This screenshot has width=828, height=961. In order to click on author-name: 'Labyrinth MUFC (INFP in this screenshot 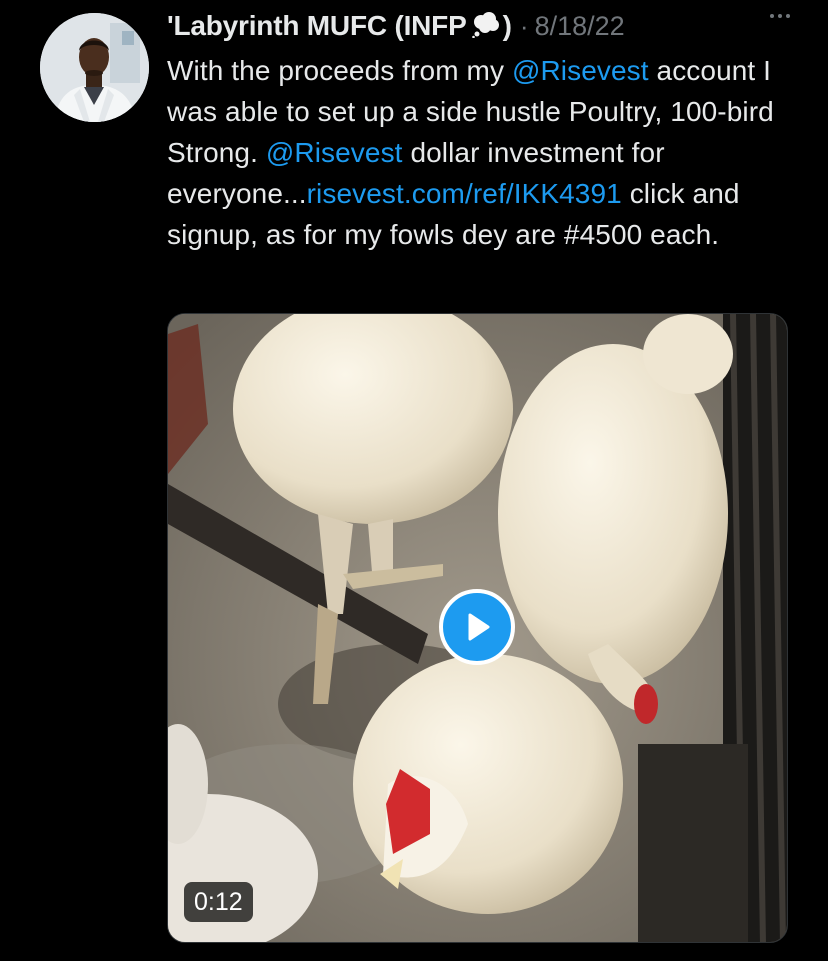, I will do `click(317, 26)`.